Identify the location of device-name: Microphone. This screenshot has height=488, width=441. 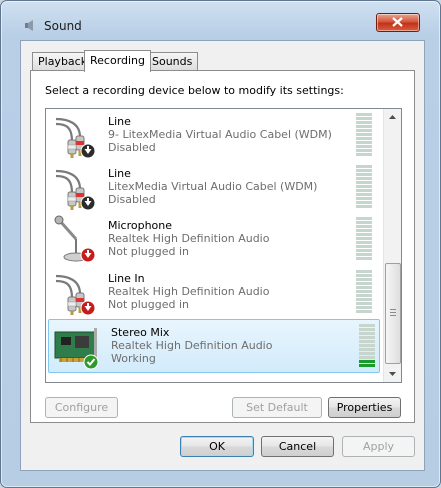
(140, 225).